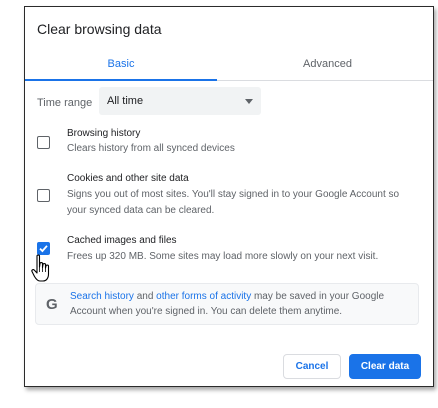 Image resolution: width=438 pixels, height=408 pixels. I want to click on browsing-history-checkbox, so click(43, 142).